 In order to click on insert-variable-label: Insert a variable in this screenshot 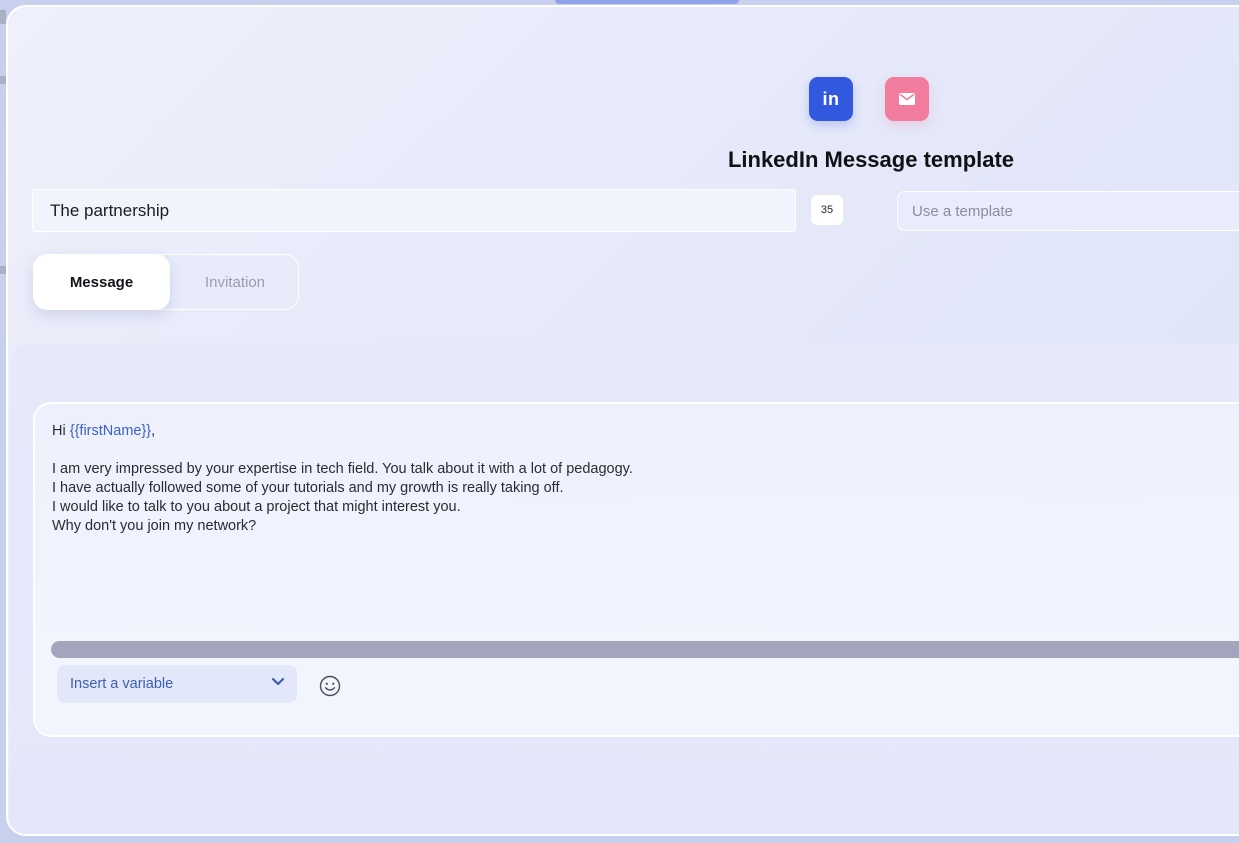, I will do `click(122, 684)`.